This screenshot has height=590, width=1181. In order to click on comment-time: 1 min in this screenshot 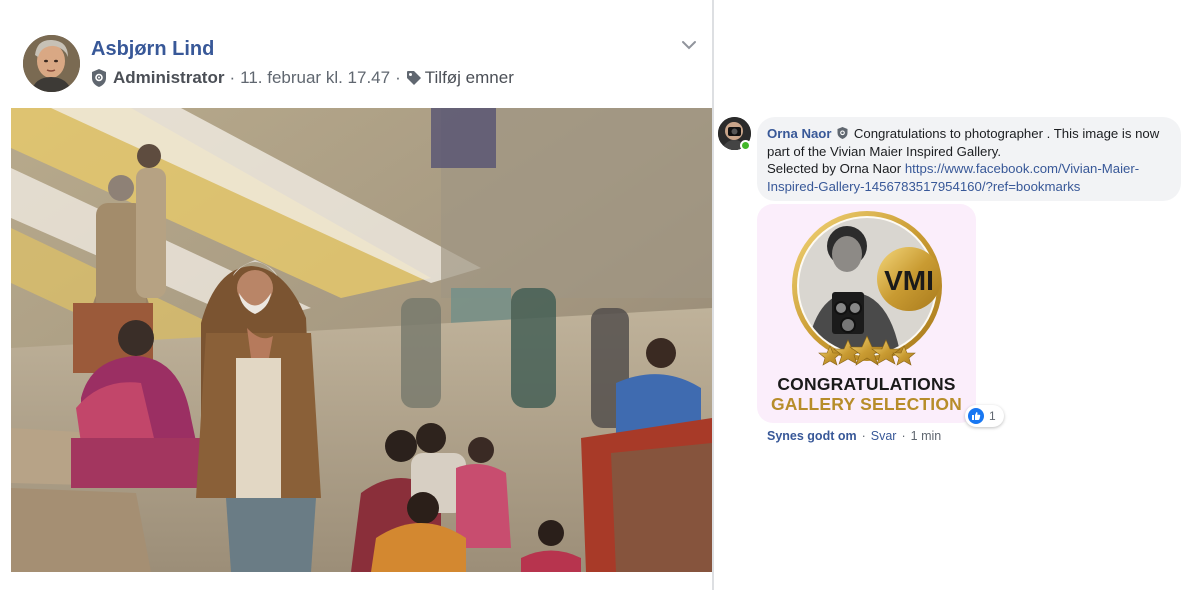, I will do `click(926, 436)`.